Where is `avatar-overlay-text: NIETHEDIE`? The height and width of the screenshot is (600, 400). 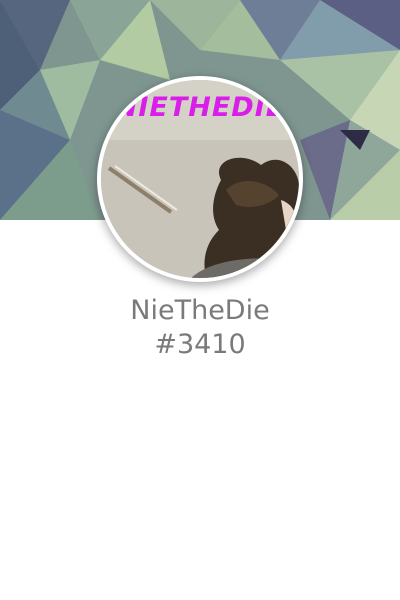 avatar-overlay-text: NIETHEDIE is located at coordinates (200, 107).